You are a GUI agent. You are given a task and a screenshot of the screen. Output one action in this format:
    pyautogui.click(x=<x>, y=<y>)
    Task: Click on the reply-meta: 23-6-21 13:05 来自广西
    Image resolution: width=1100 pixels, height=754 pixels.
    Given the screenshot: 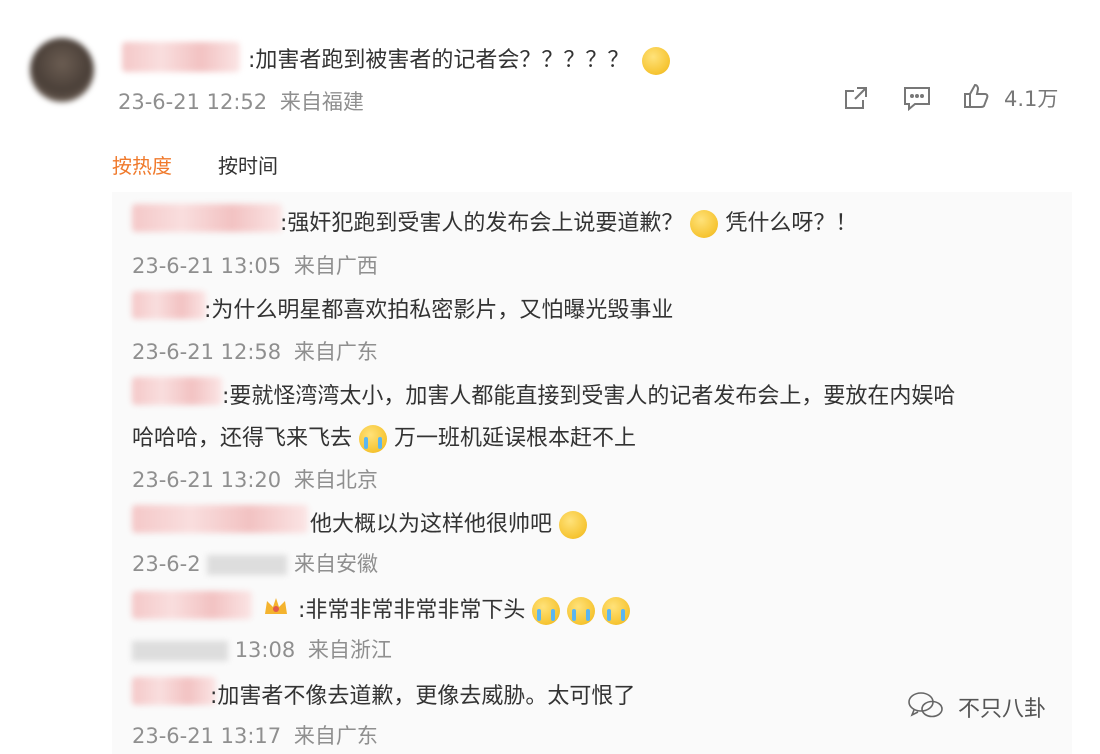 What is the action you would take?
    pyautogui.click(x=255, y=265)
    